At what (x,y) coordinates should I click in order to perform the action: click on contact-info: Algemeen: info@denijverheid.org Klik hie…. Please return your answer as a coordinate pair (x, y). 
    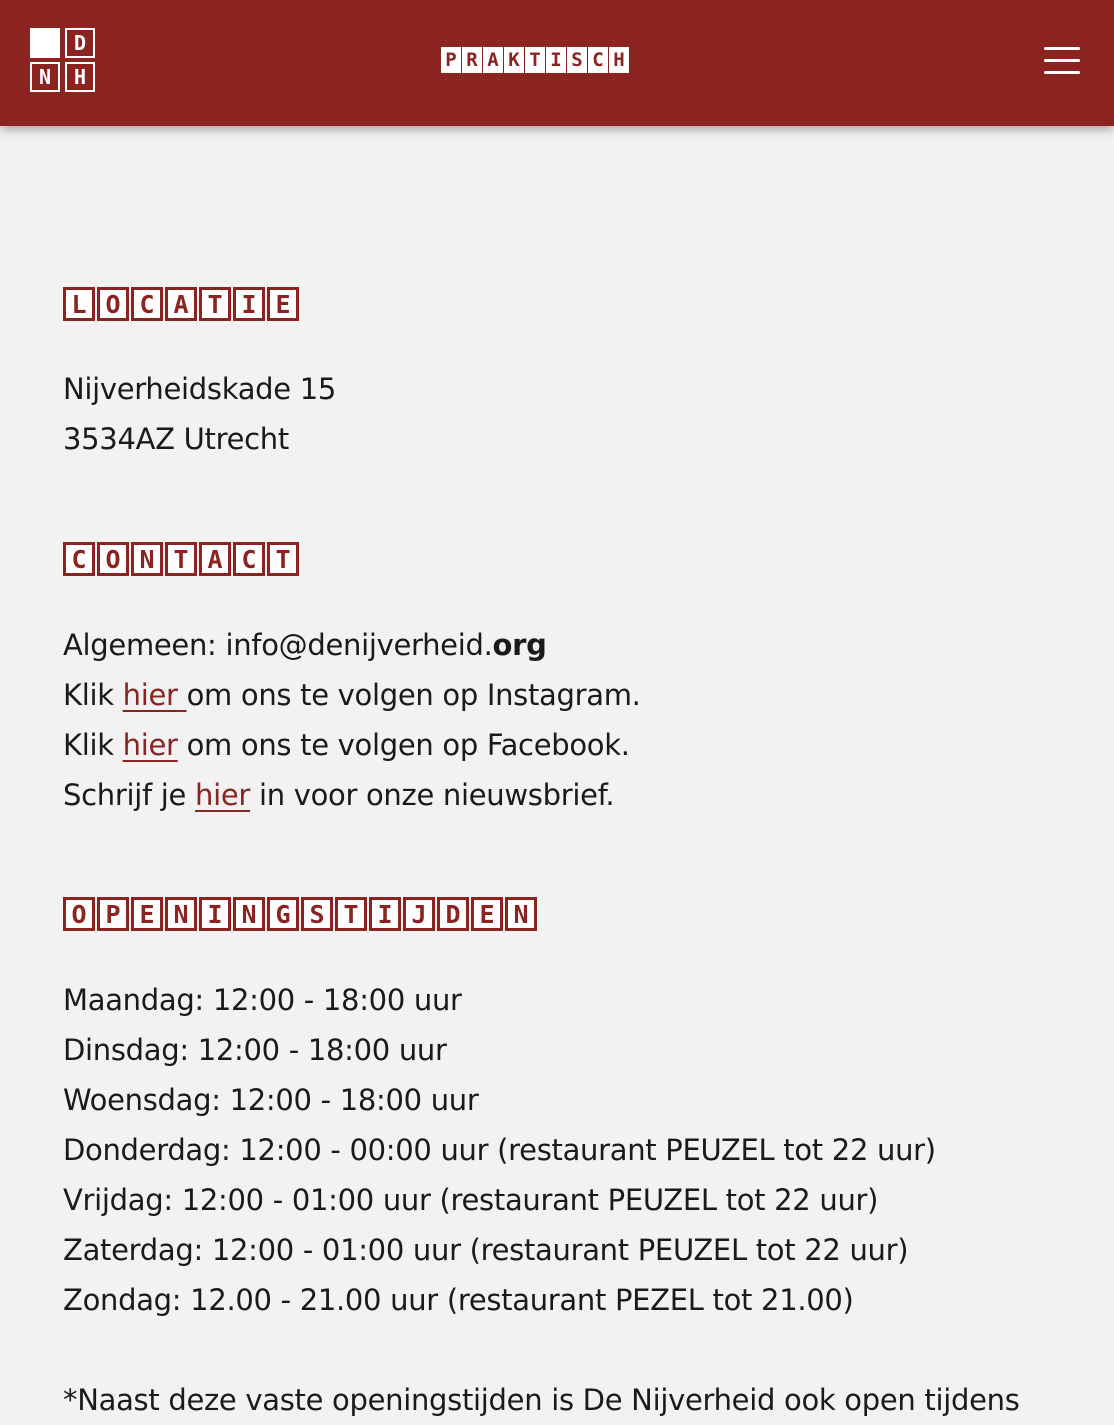
    Looking at the image, I should click on (352, 720).